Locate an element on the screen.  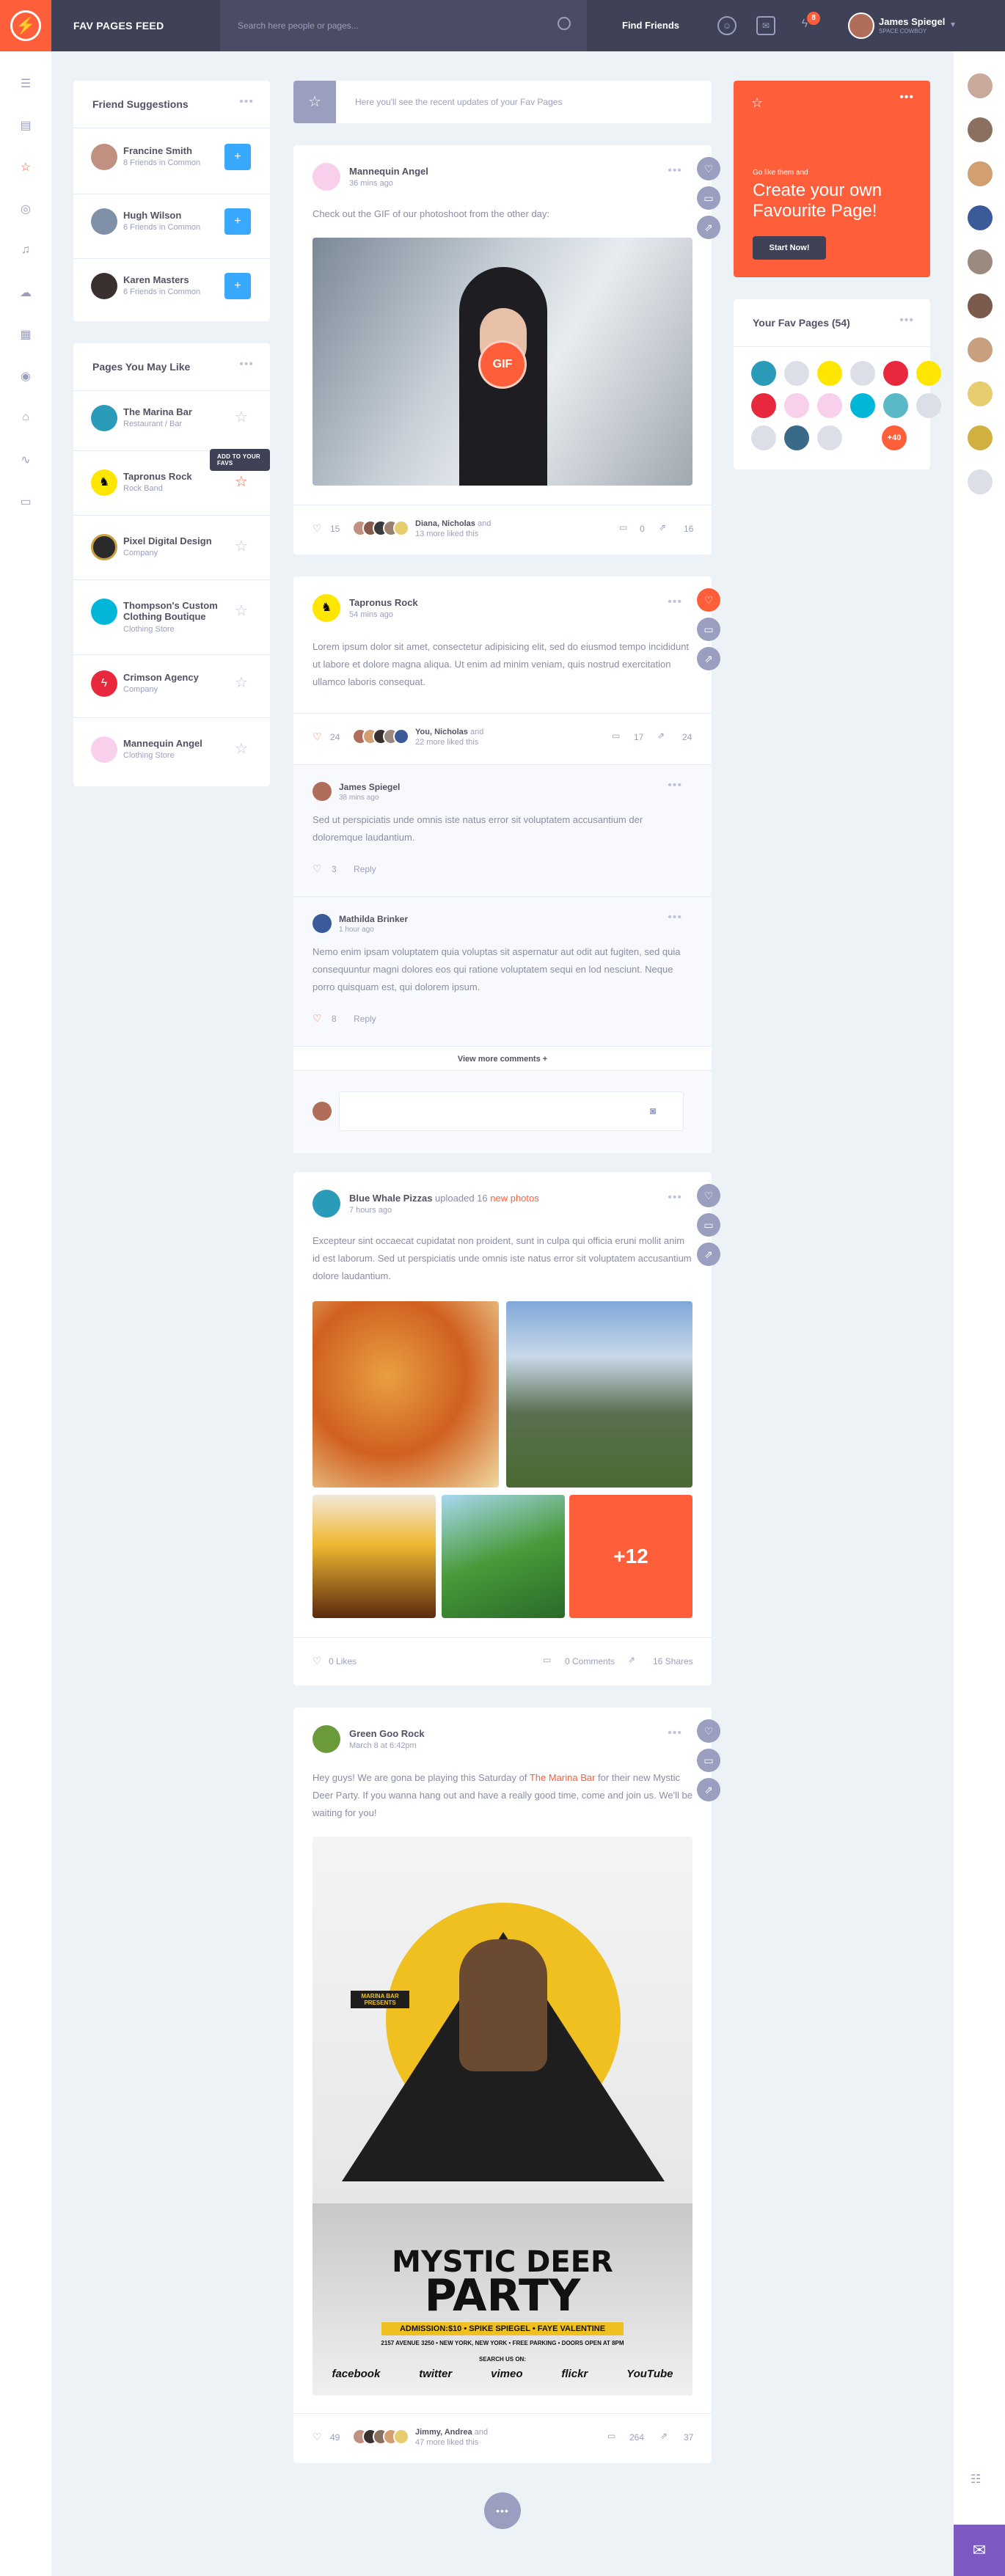
start-now-button: Start Now! is located at coordinates (789, 248).